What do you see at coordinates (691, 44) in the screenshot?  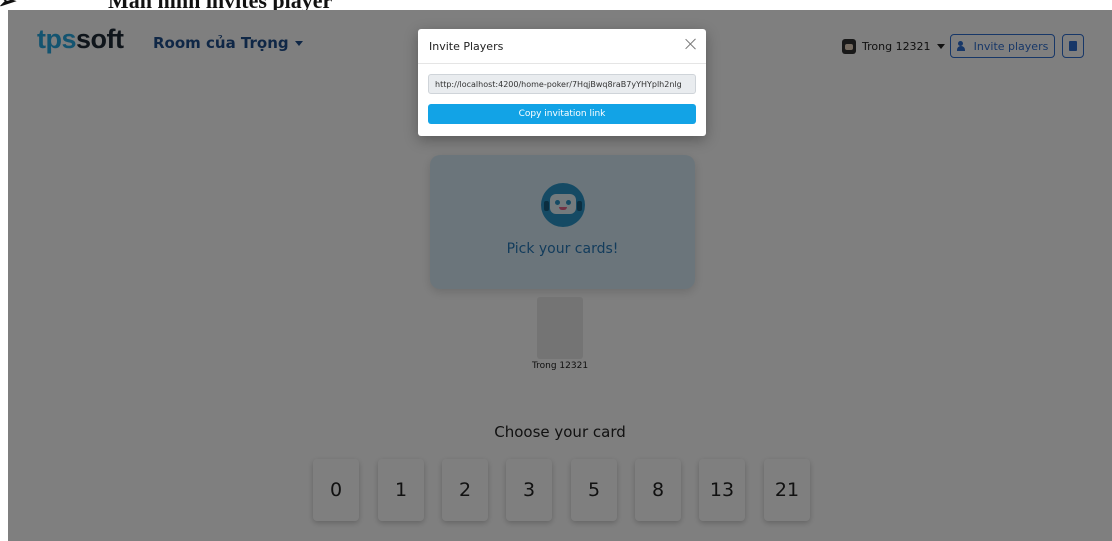 I see `close-icon` at bounding box center [691, 44].